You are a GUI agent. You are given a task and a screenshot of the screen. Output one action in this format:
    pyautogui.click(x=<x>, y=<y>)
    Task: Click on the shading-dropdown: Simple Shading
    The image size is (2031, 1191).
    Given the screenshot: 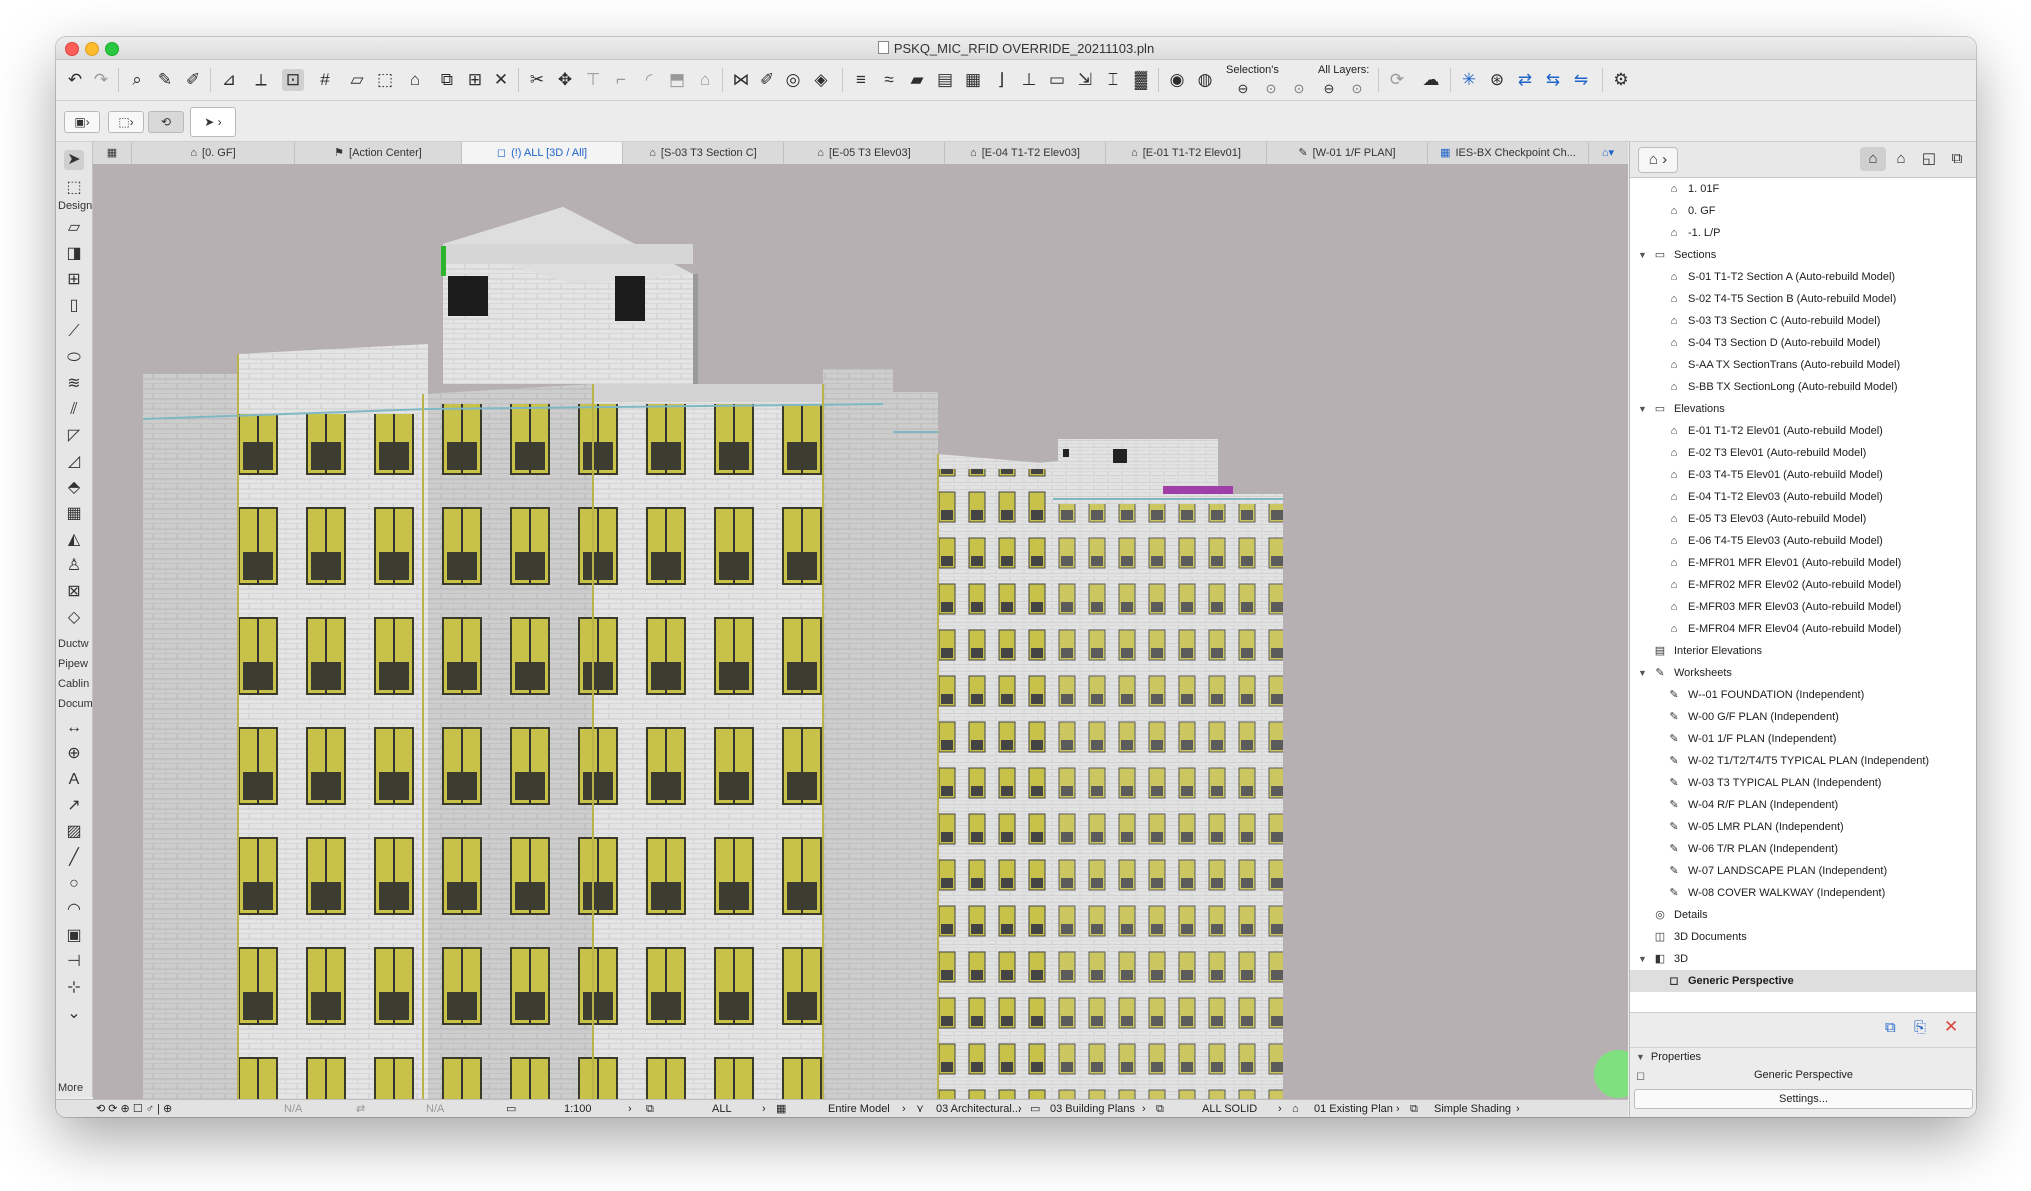 What is the action you would take?
    pyautogui.click(x=1472, y=1108)
    